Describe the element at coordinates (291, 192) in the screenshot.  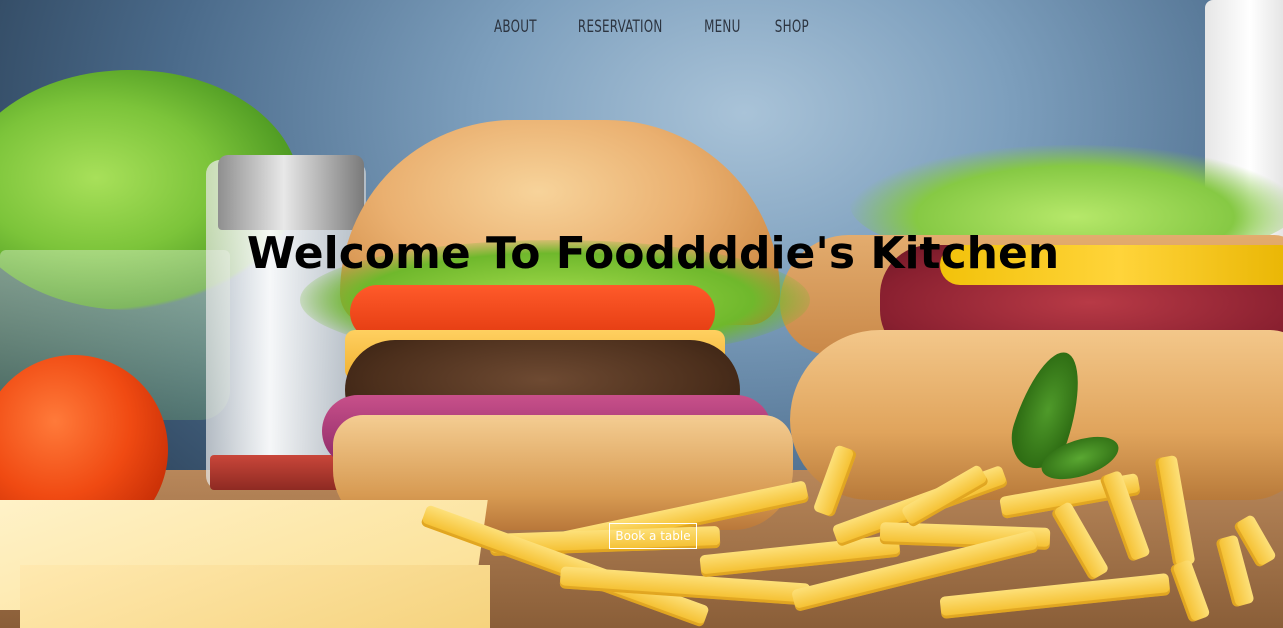
I see `salt-shaker-cap` at that location.